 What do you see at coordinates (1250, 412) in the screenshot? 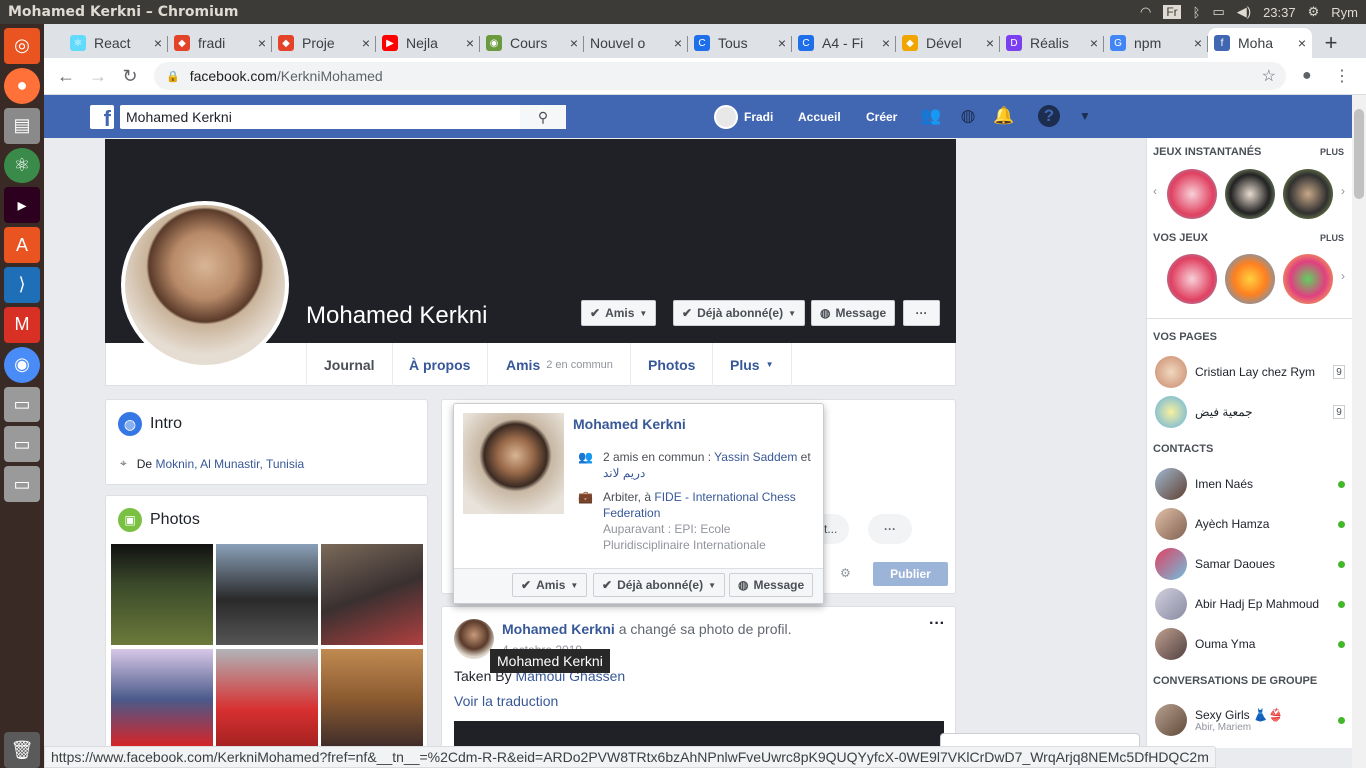
I see `page-item: جمعية فيض 9` at bounding box center [1250, 412].